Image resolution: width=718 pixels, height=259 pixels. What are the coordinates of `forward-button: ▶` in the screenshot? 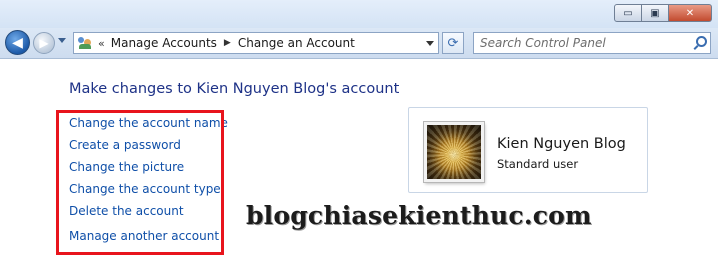 It's located at (44, 43).